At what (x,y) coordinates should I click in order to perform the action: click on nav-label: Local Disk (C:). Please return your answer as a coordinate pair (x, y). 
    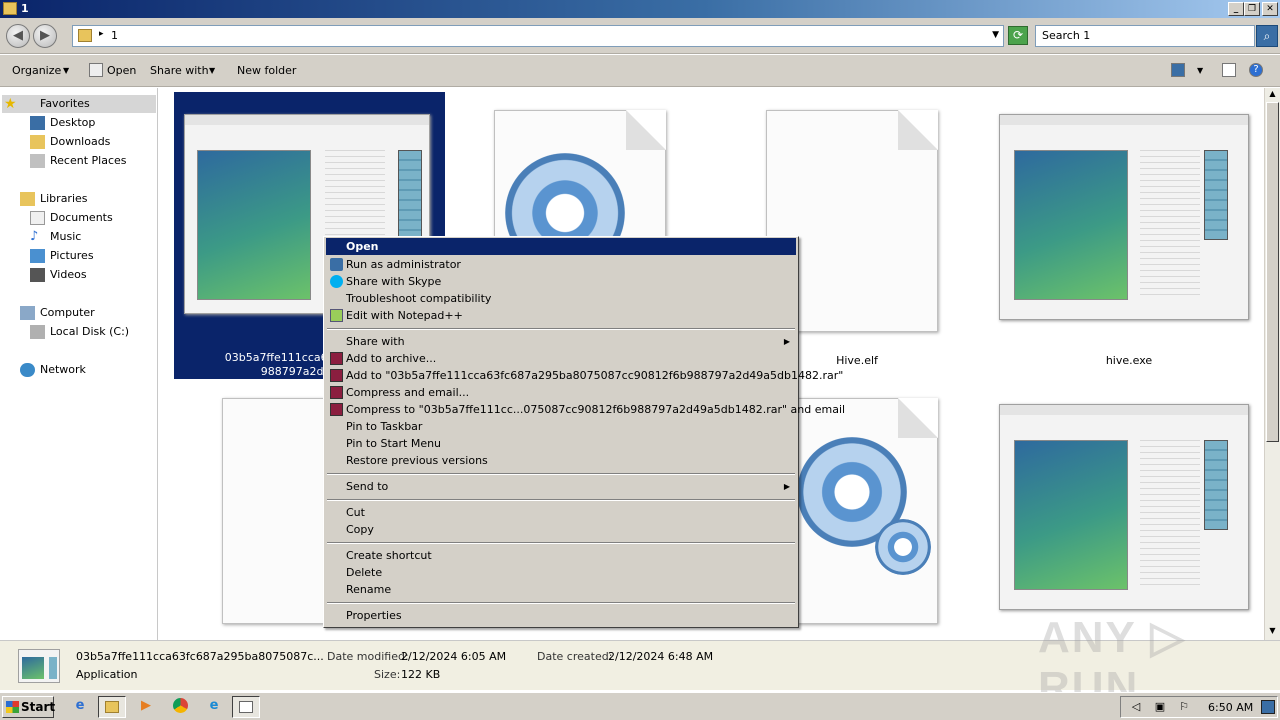
    Looking at the image, I should click on (90, 331).